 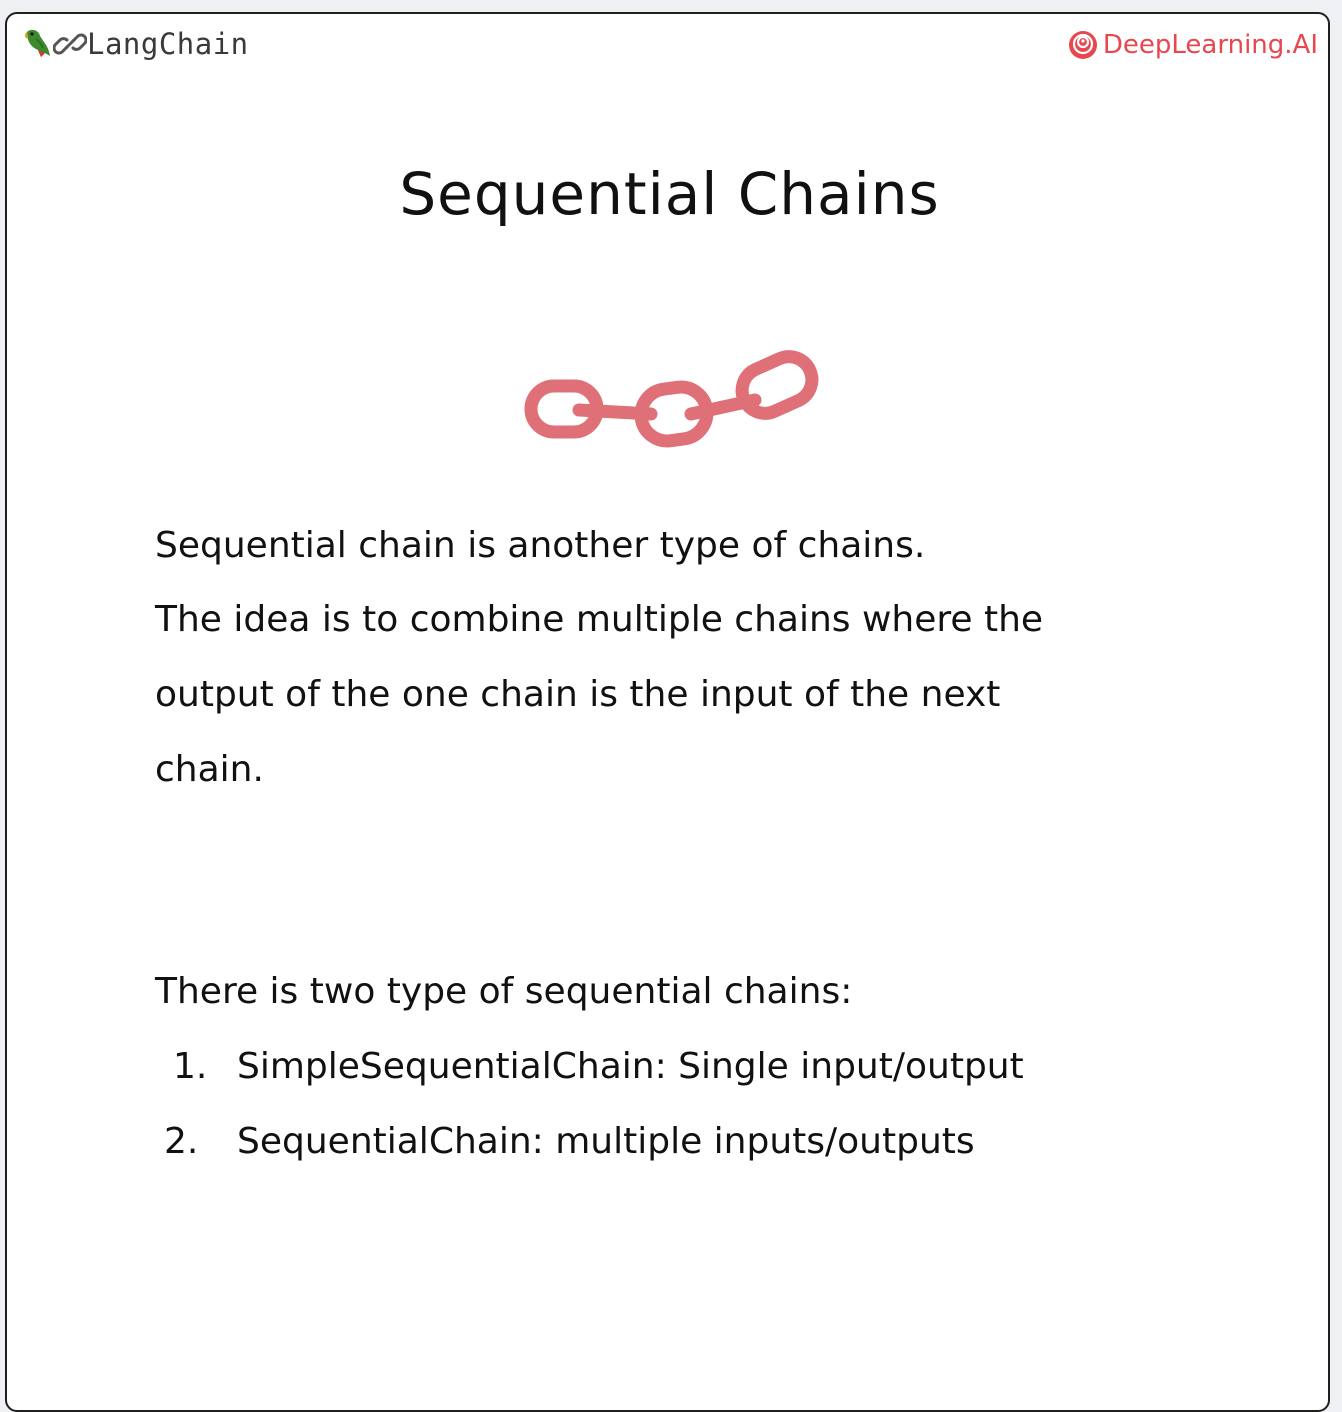 What do you see at coordinates (504, 991) in the screenshot?
I see `list-intro: There is two type of sequential chains:` at bounding box center [504, 991].